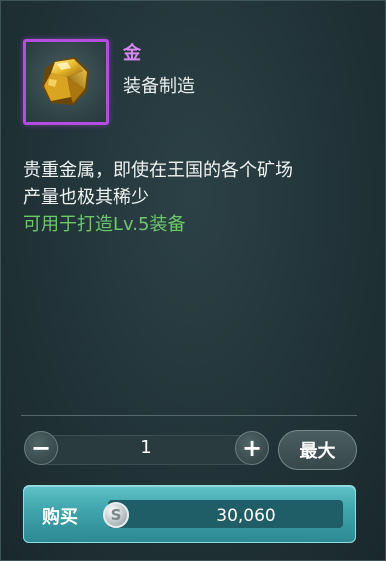  I want to click on item-description: 贵重金属，即使在王国的各个矿场 产量也极其稀少, so click(195, 184).